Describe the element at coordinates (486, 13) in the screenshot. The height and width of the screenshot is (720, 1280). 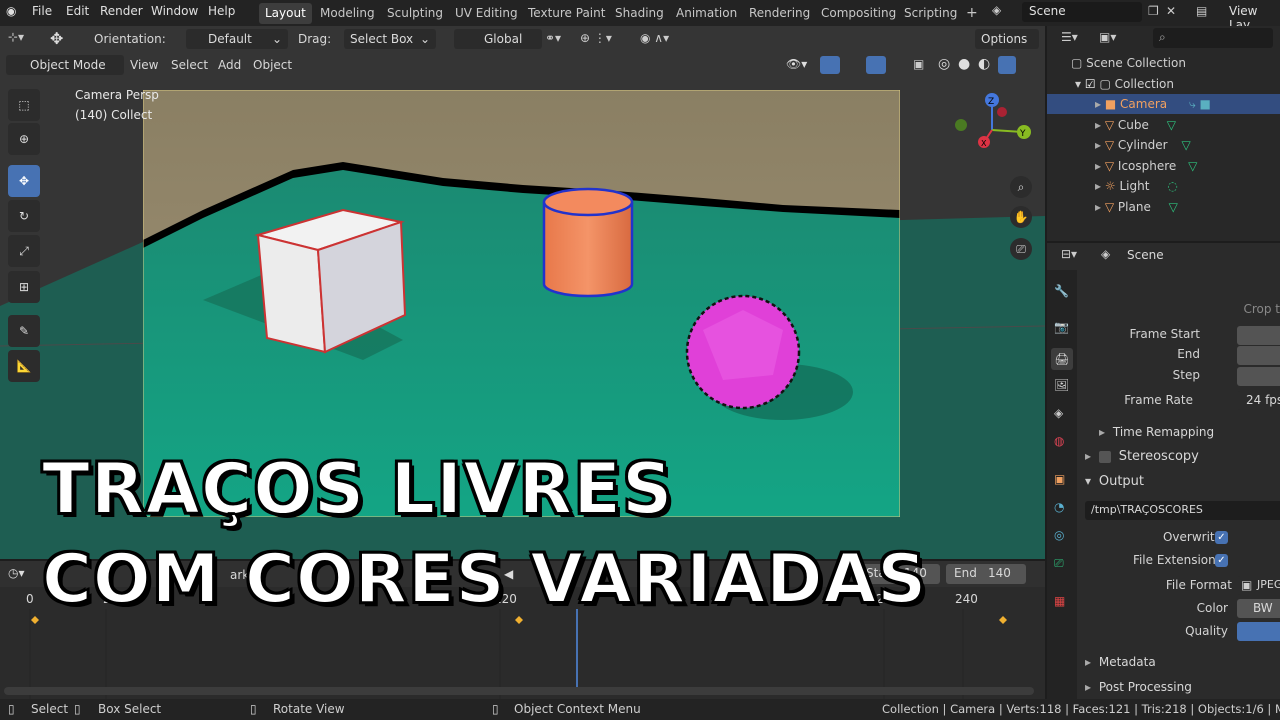
I see `tab-uv-editing: UV Editing` at that location.